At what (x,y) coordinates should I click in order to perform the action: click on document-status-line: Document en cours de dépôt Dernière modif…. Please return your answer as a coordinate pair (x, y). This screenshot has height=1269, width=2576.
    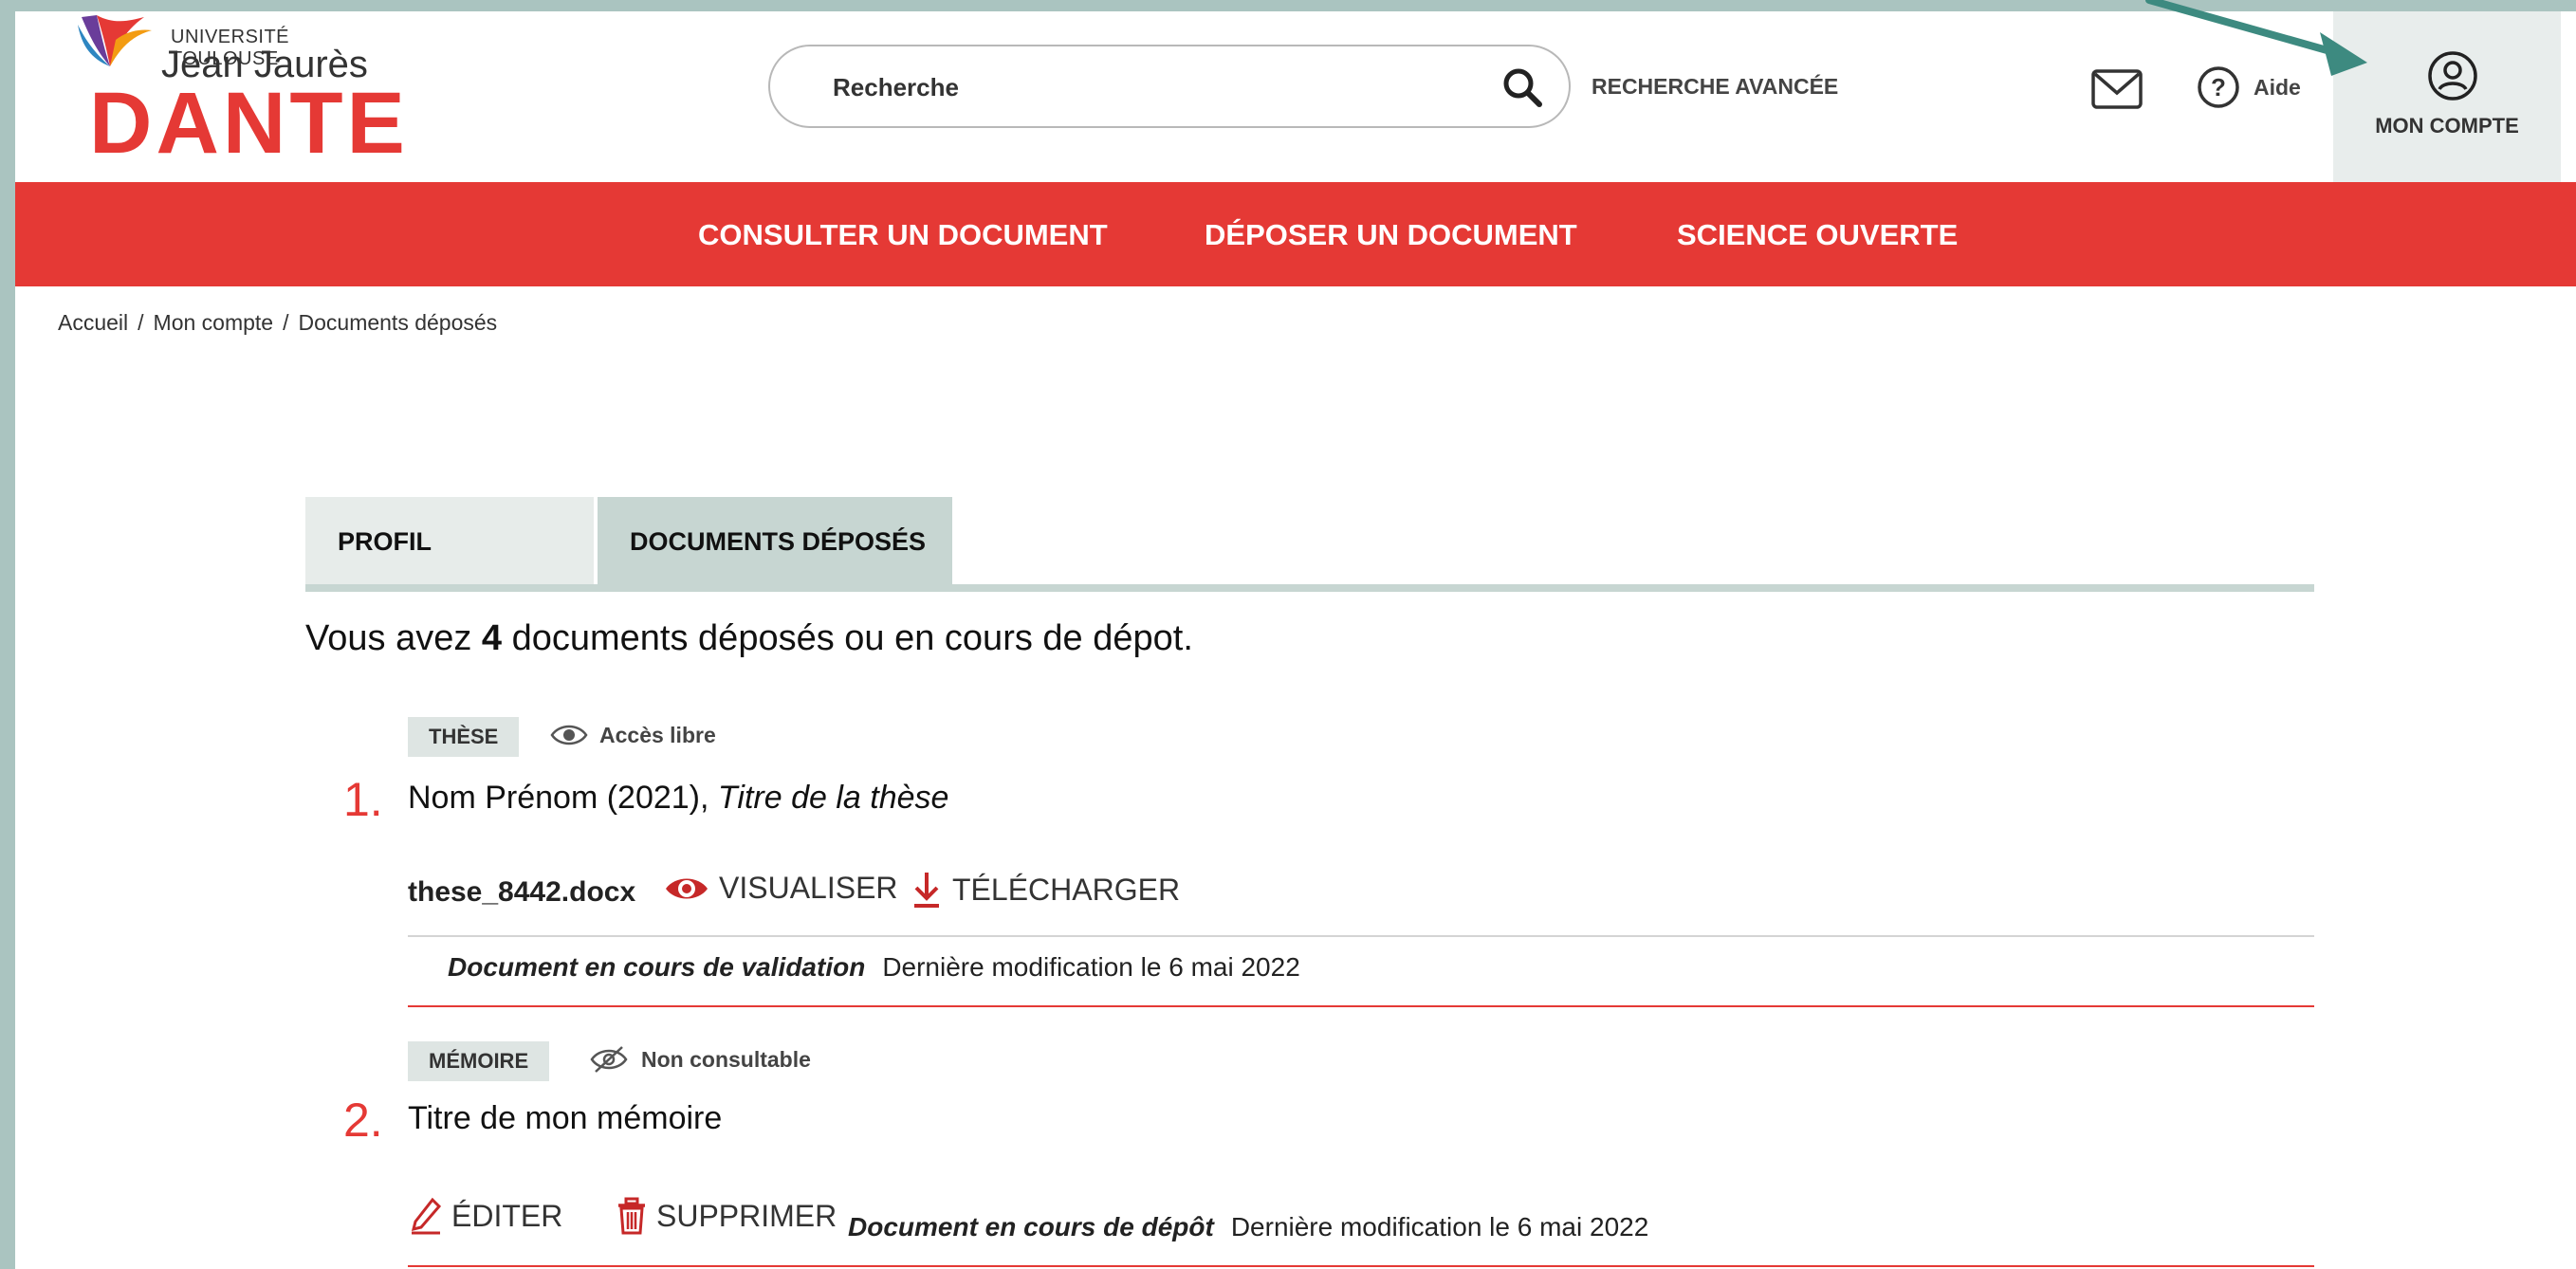
    Looking at the image, I should click on (1248, 1227).